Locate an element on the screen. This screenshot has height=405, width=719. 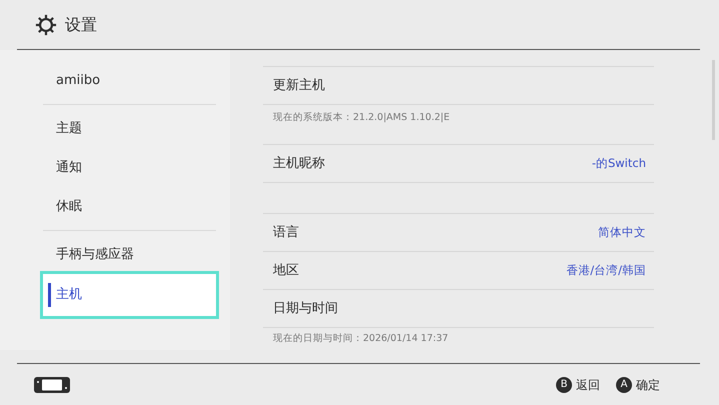
setting-label: 更新主机 is located at coordinates (299, 85).